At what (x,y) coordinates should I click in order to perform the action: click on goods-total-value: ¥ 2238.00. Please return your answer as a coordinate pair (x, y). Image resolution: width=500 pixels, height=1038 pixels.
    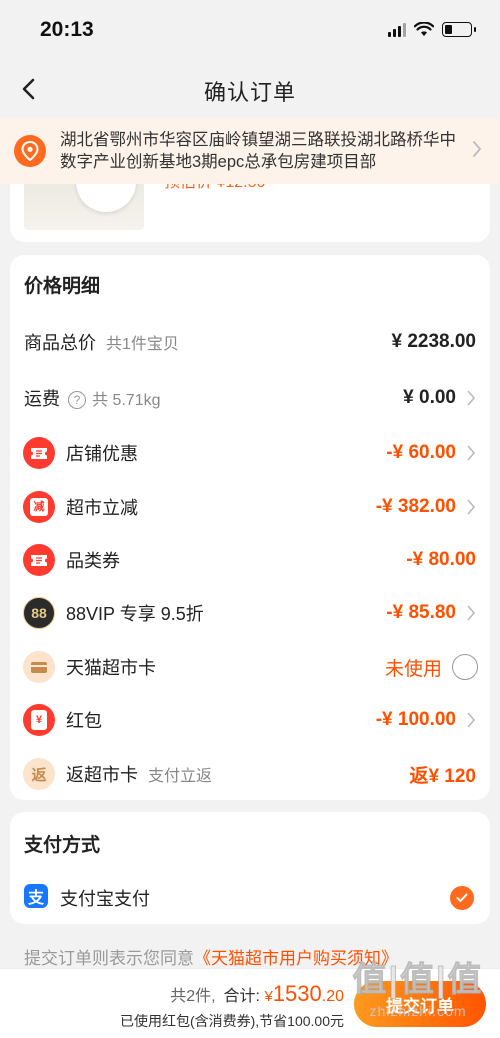
    Looking at the image, I should click on (433, 341).